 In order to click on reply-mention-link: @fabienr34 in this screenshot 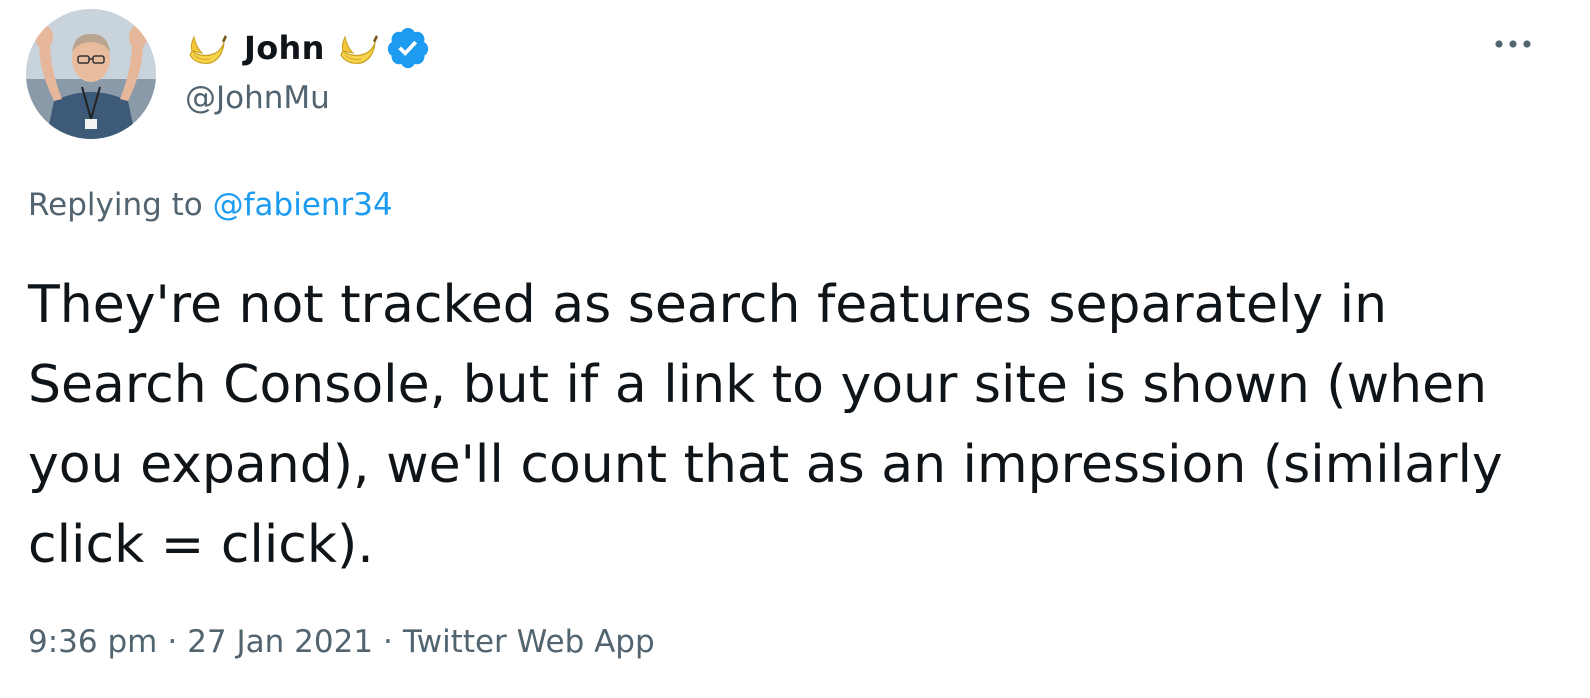, I will do `click(303, 205)`.